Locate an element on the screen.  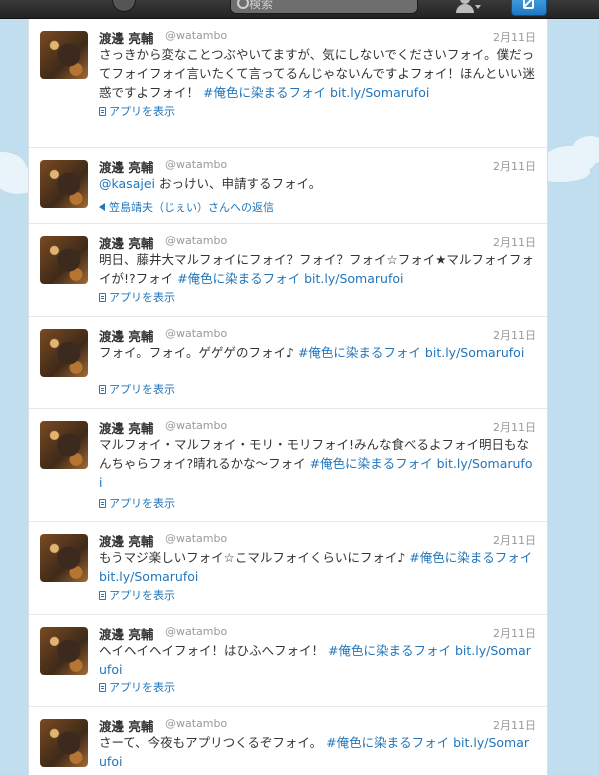
in-reply-to-link: 笠島靖夫（じぇい）さんへの返信 is located at coordinates (186, 207).